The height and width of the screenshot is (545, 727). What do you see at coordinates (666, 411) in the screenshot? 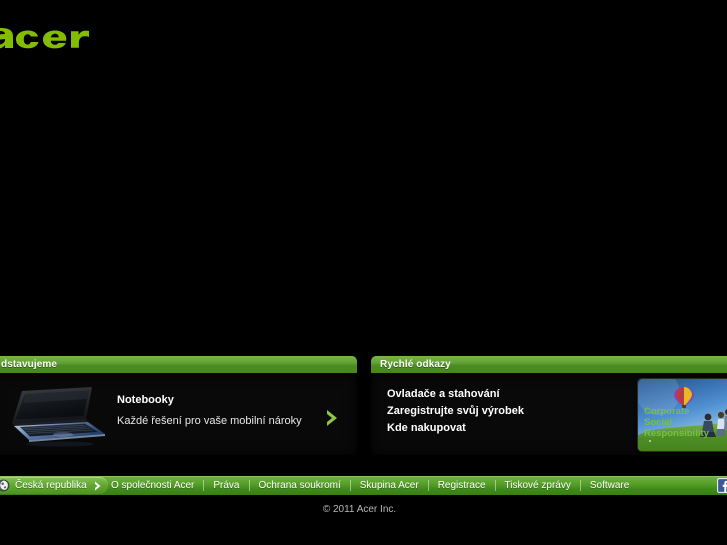
I see `svg-text: Corporate` at bounding box center [666, 411].